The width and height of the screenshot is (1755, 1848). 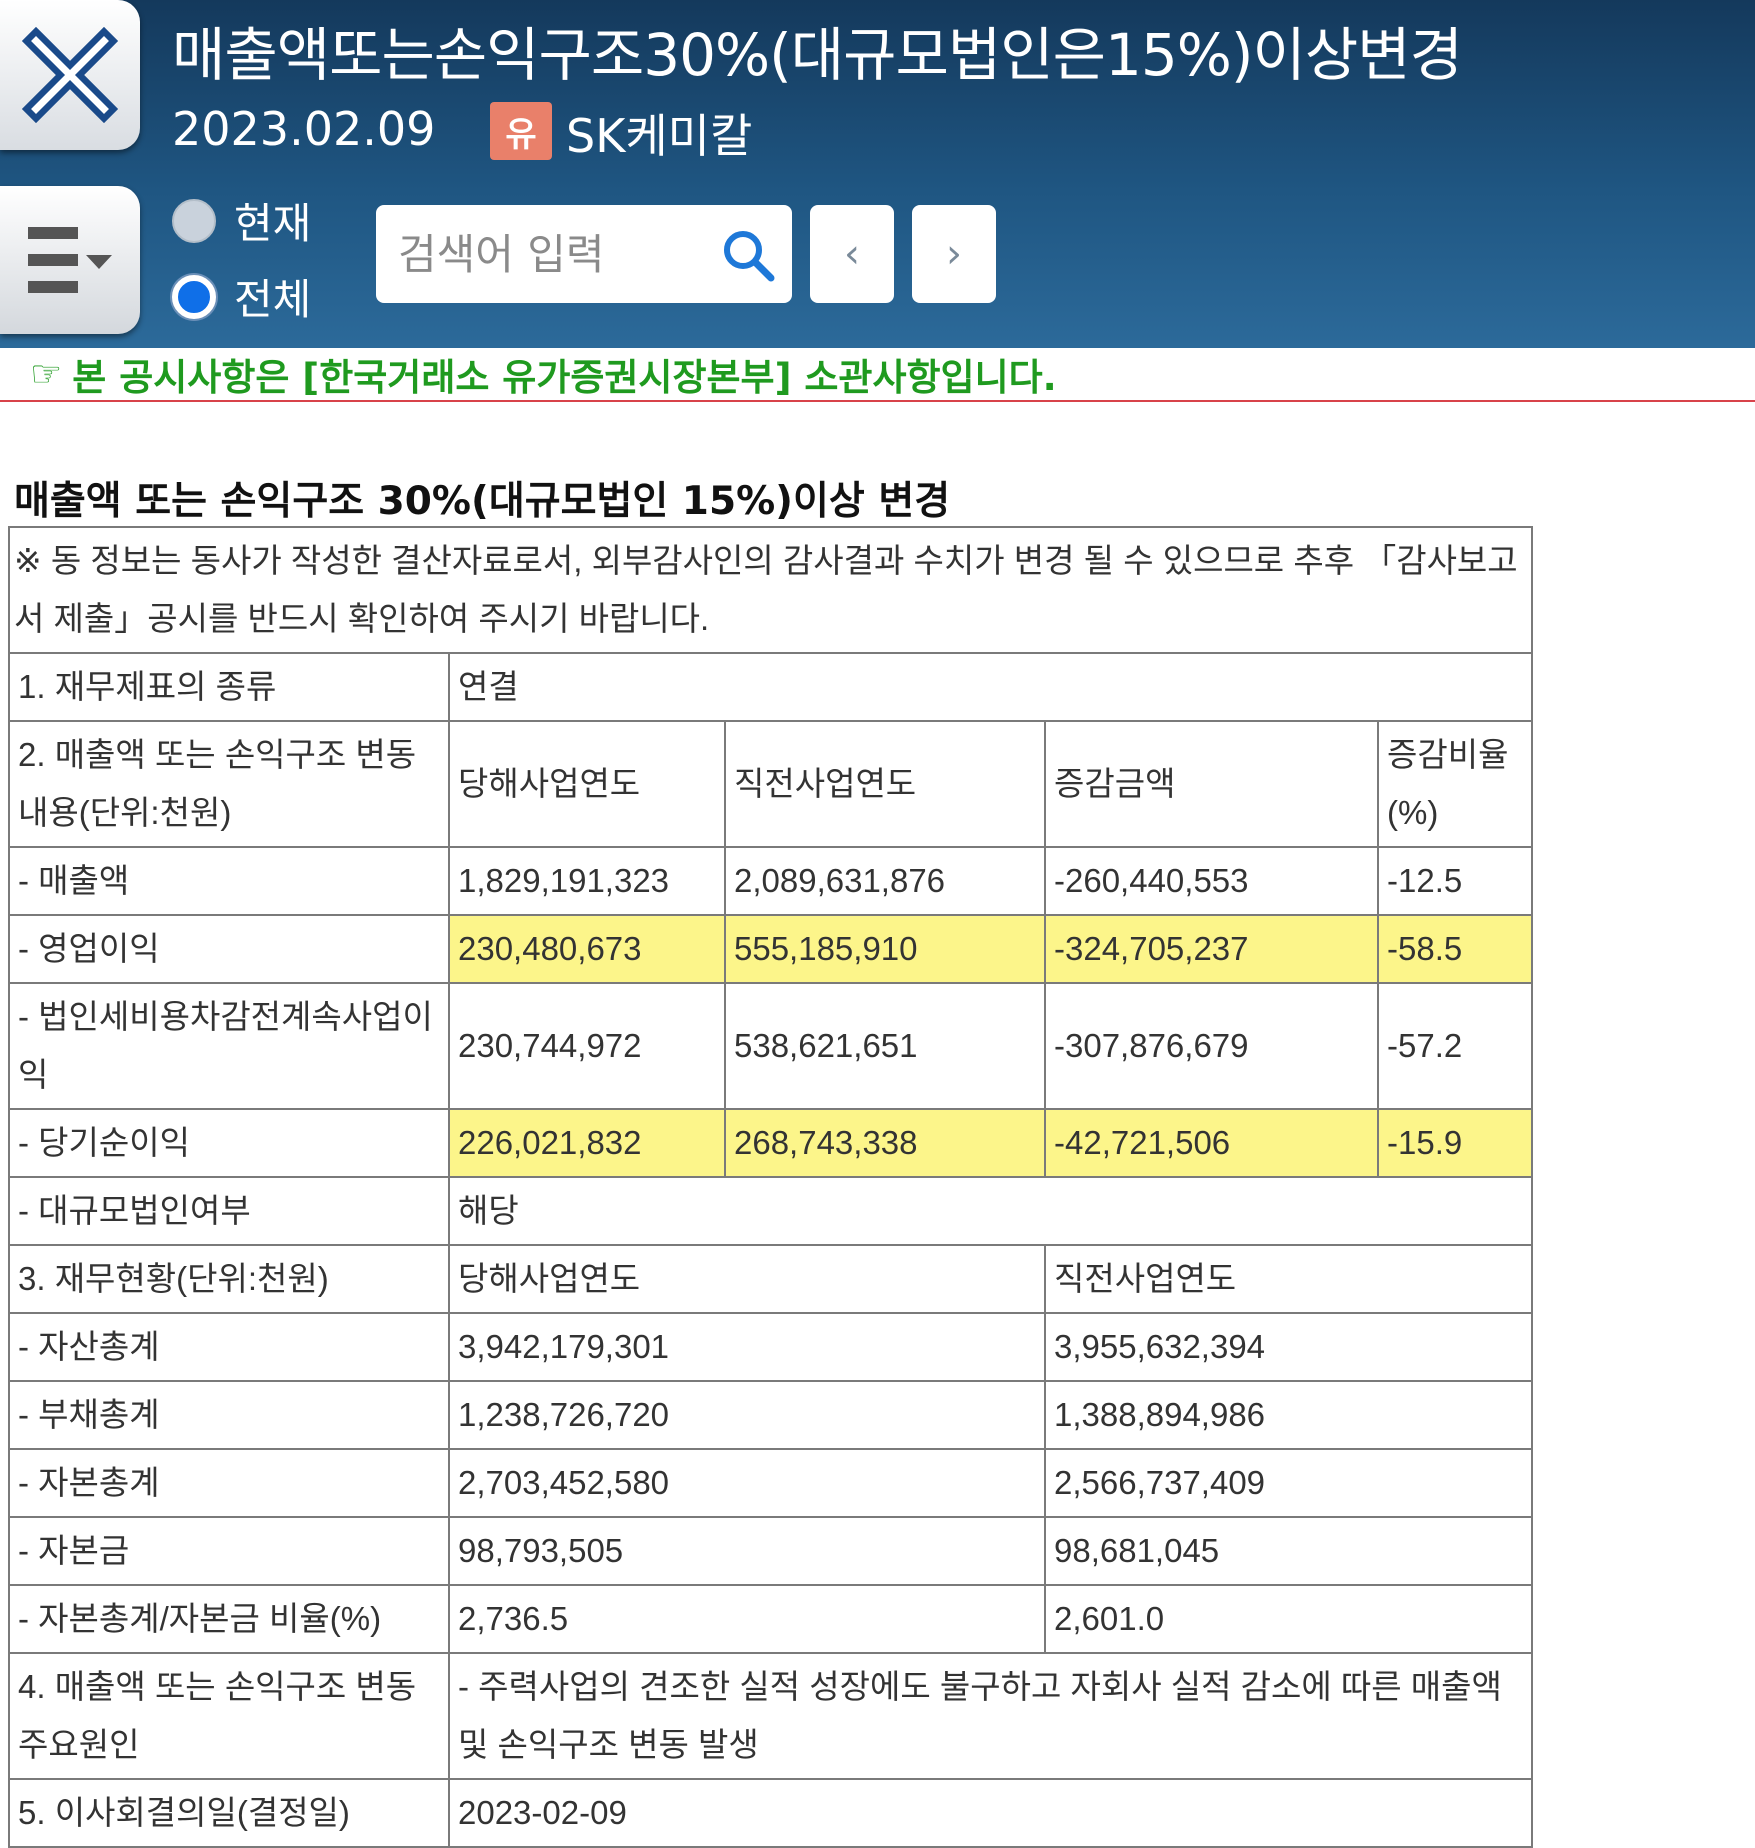 I want to click on radio-all, so click(x=194, y=296).